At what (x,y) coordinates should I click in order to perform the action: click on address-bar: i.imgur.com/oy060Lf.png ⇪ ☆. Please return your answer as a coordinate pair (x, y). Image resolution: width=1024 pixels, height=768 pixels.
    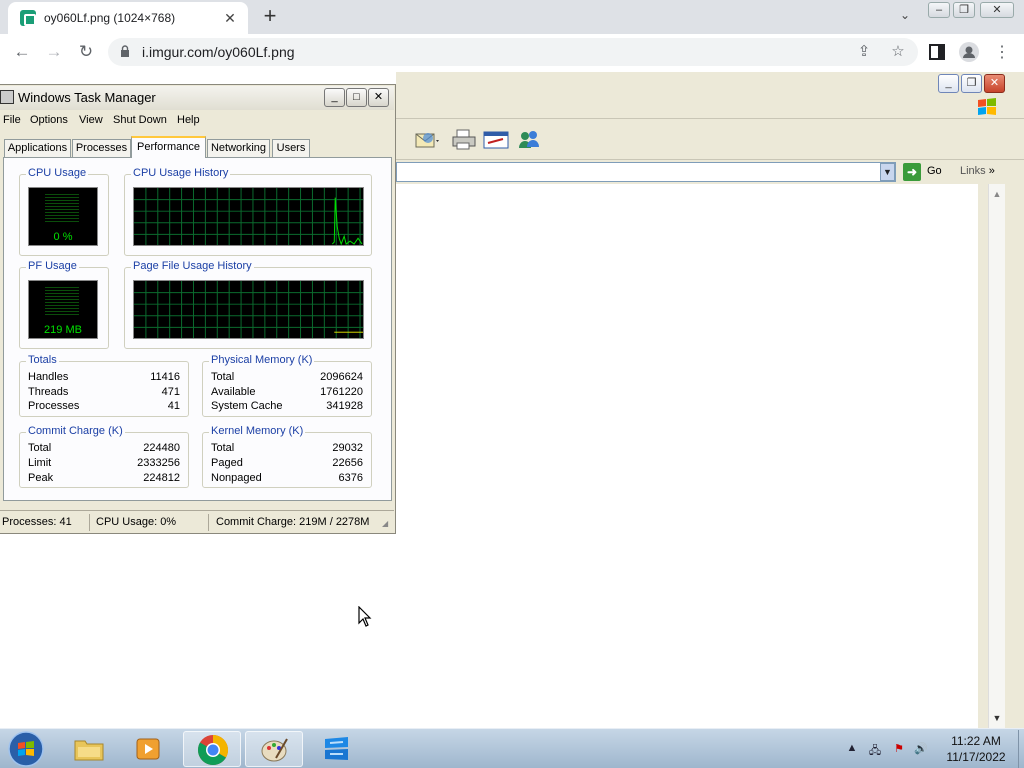
    Looking at the image, I should click on (513, 52).